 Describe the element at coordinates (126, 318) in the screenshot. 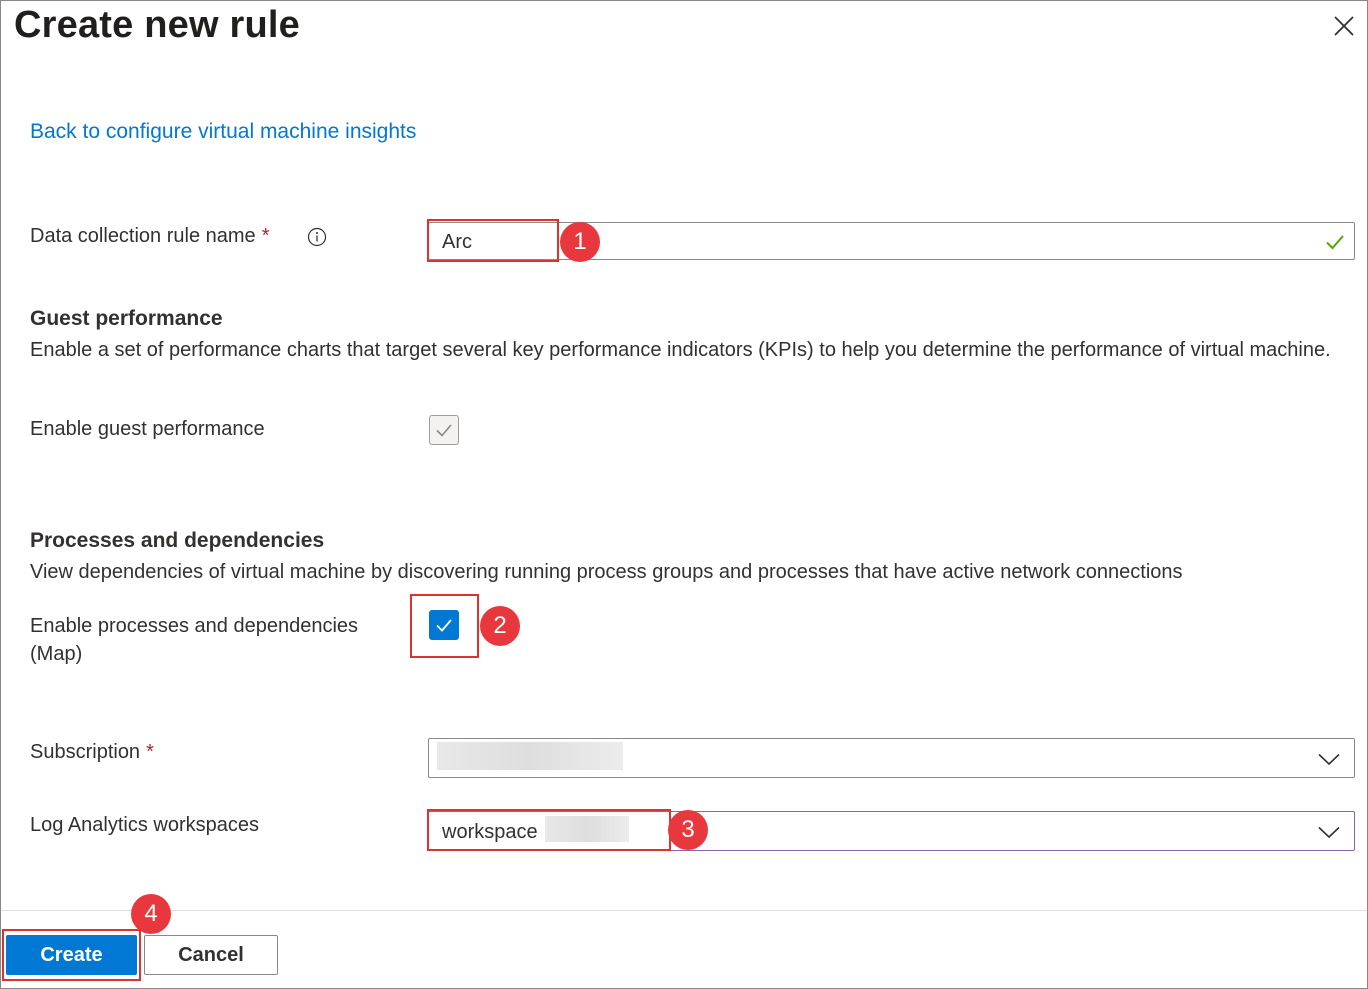

I see `guest-performance-heading: Guest performance` at that location.